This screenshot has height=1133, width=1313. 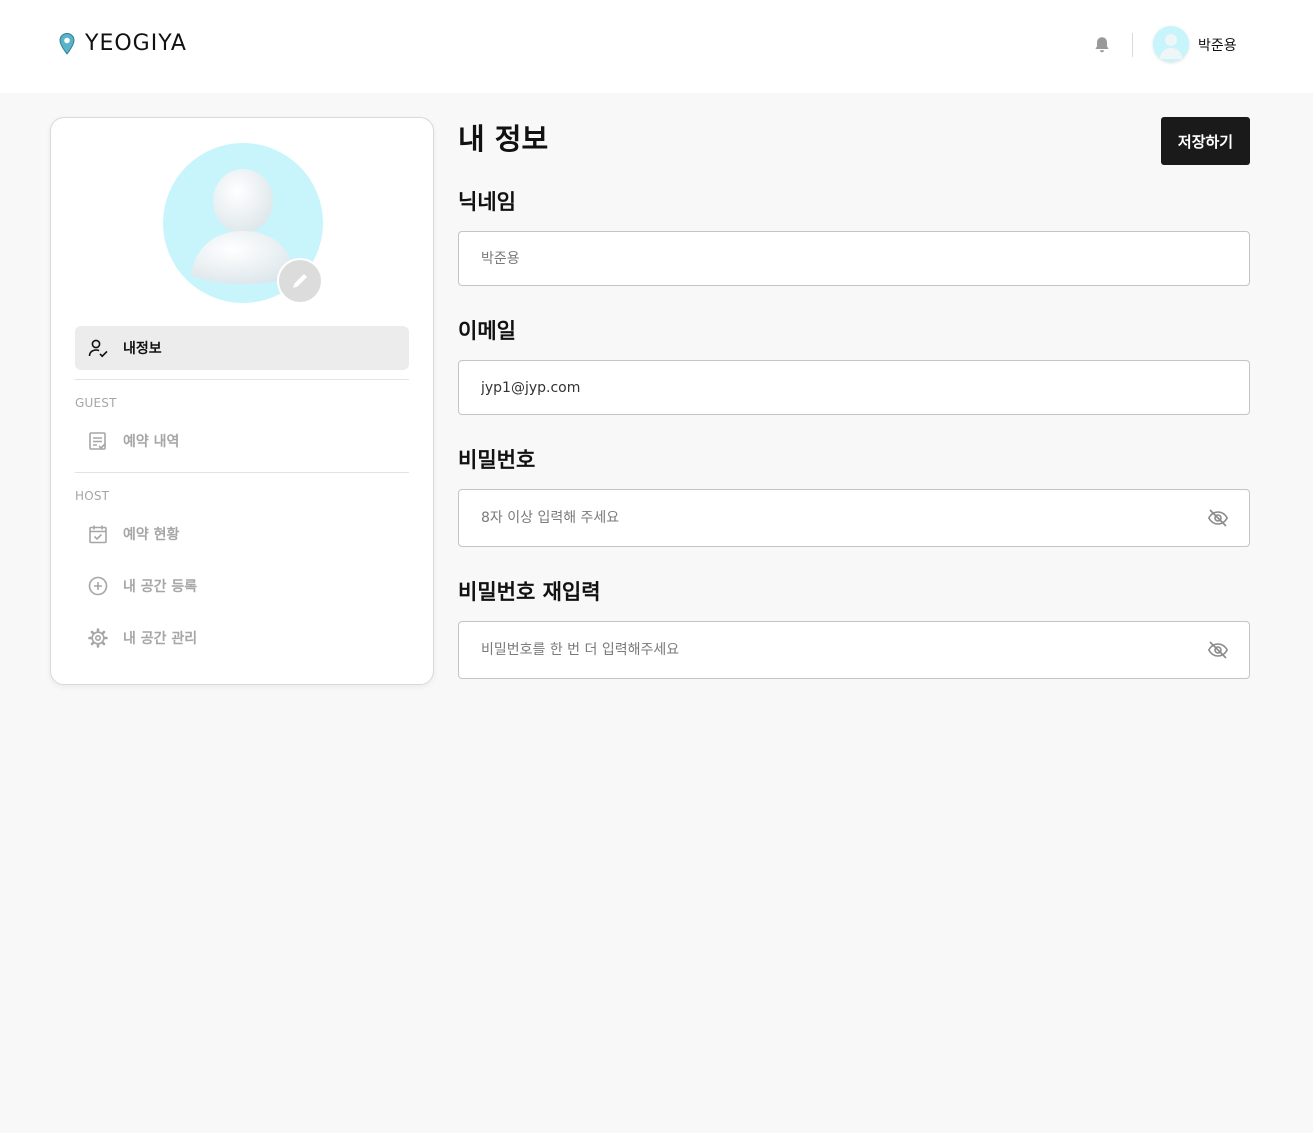 What do you see at coordinates (98, 348) in the screenshot?
I see `user-check-icon` at bounding box center [98, 348].